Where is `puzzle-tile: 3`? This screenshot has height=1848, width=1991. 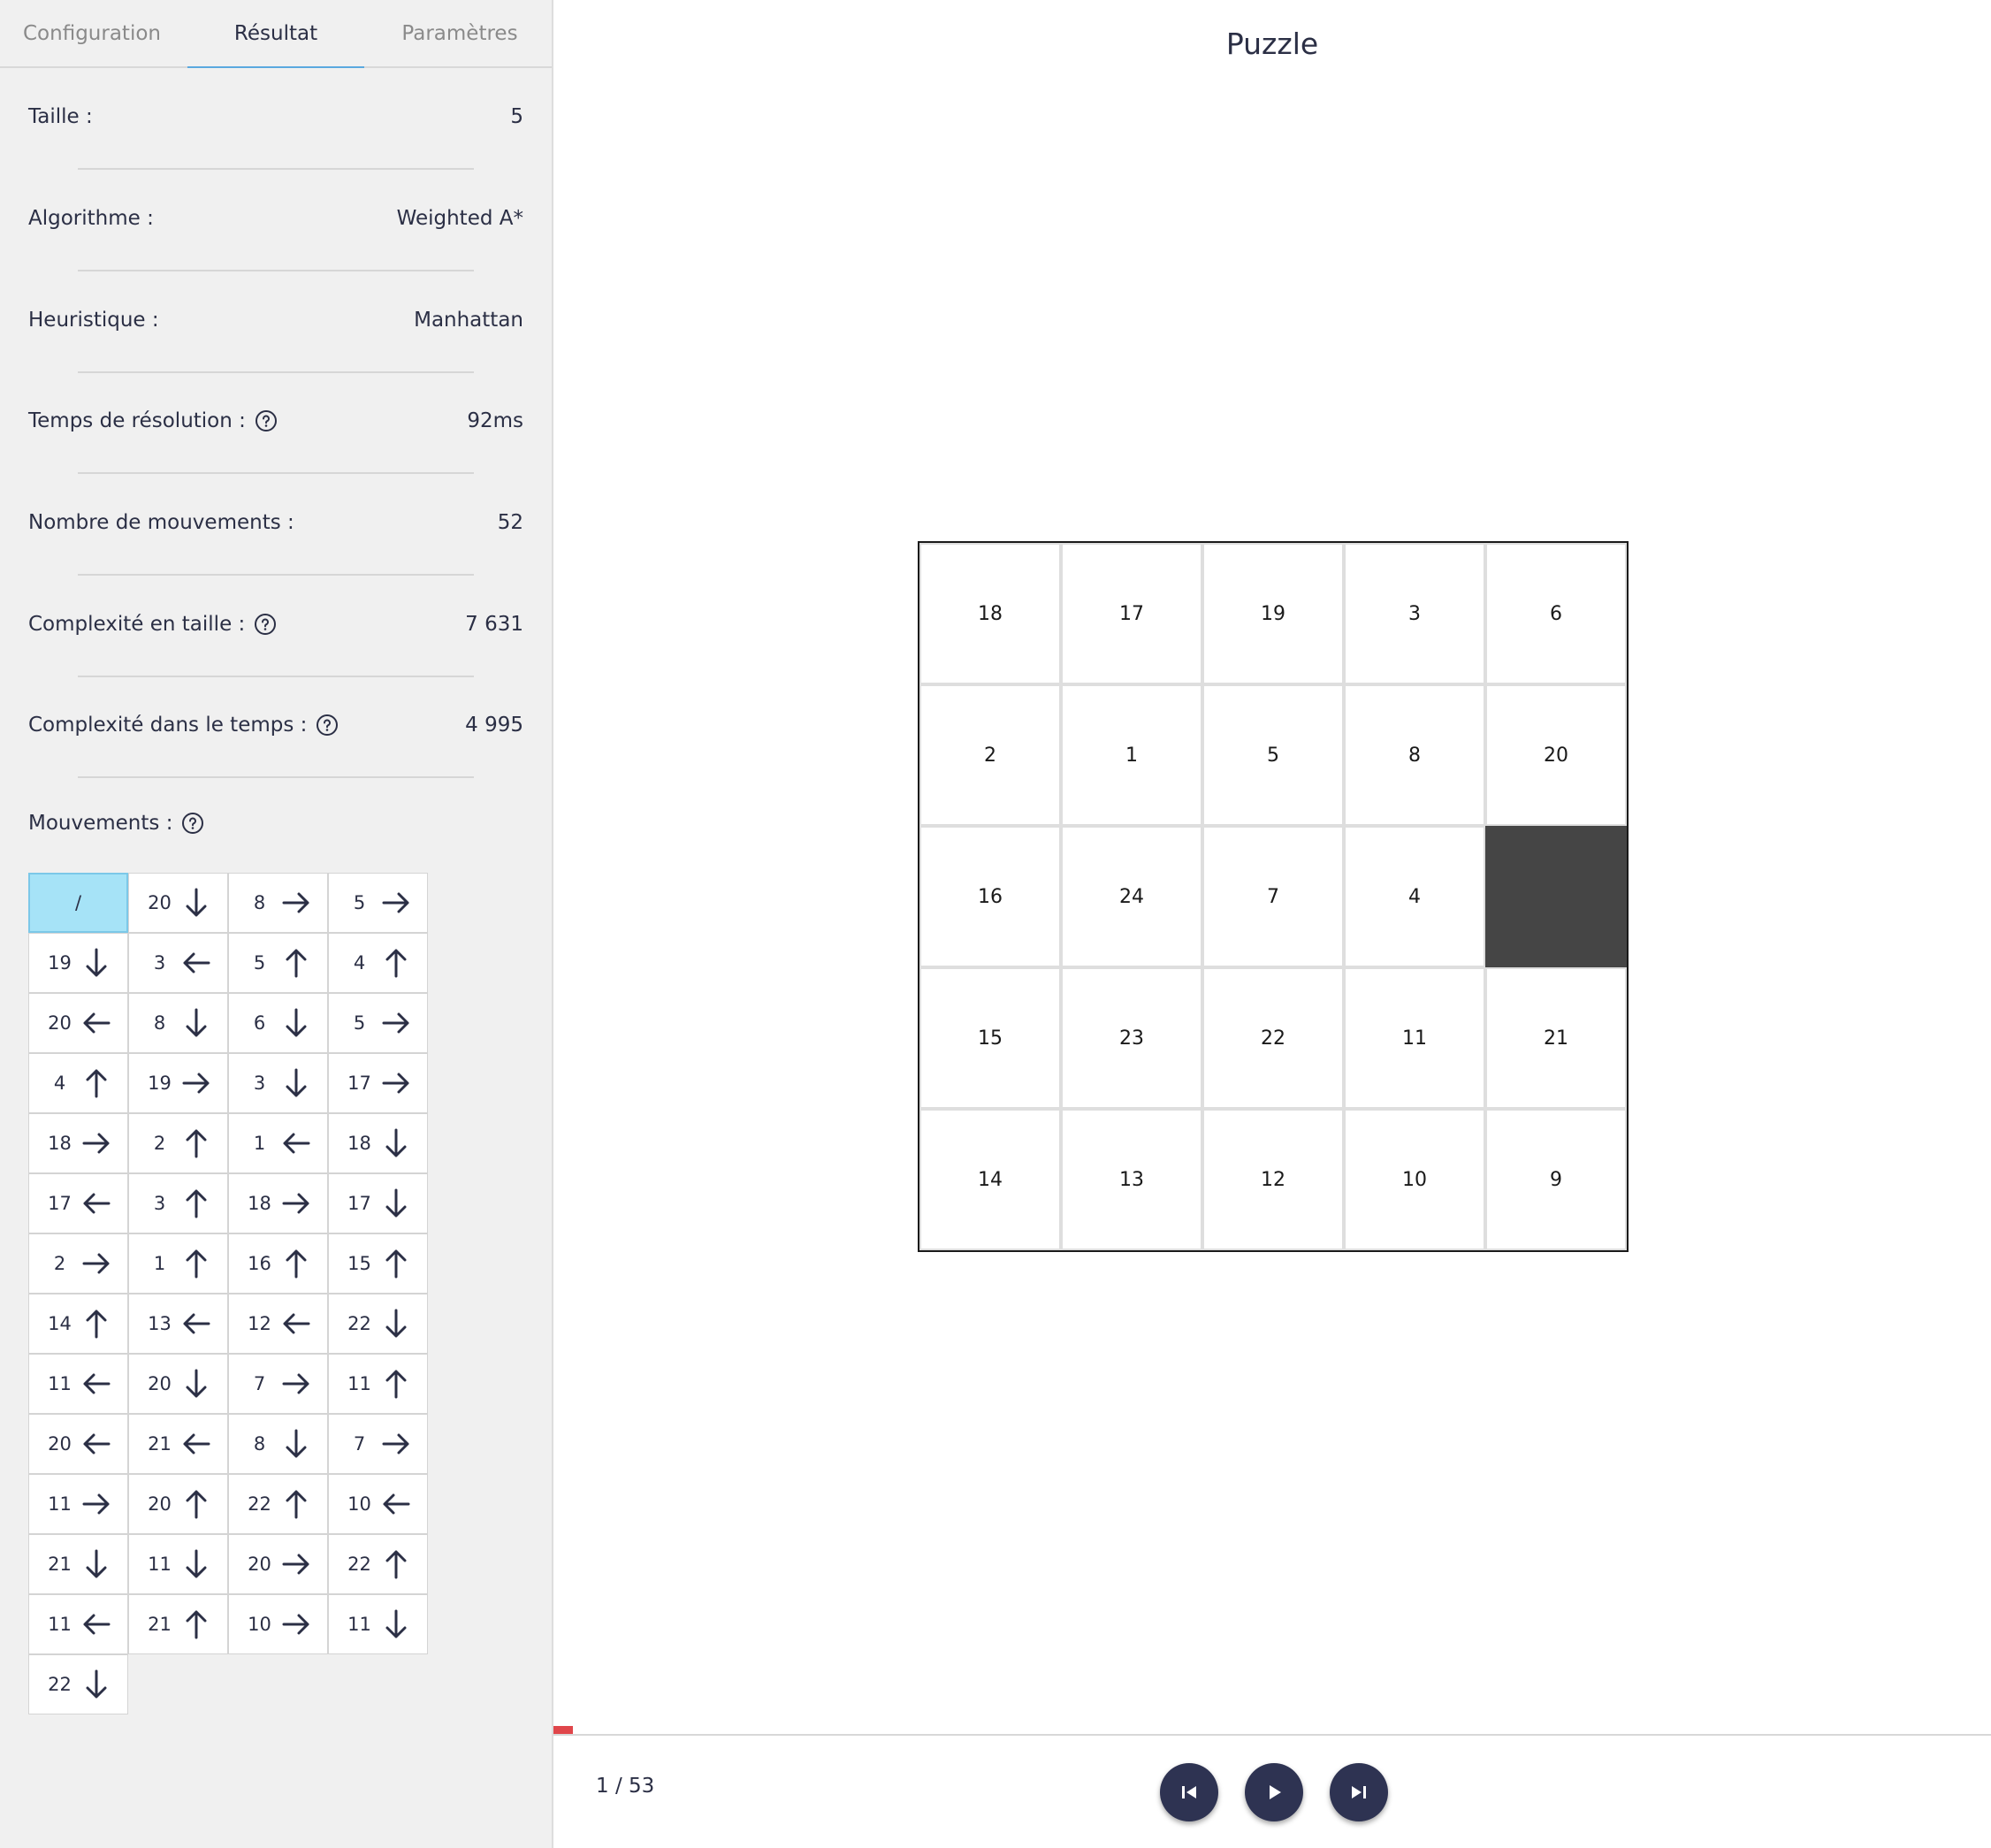 puzzle-tile: 3 is located at coordinates (1414, 613).